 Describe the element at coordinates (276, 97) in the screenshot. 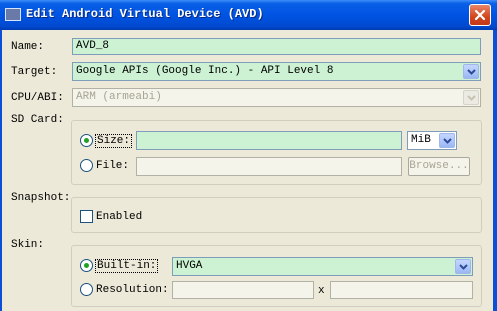

I see `cpu-abi-select: ARM (armeabi)` at that location.